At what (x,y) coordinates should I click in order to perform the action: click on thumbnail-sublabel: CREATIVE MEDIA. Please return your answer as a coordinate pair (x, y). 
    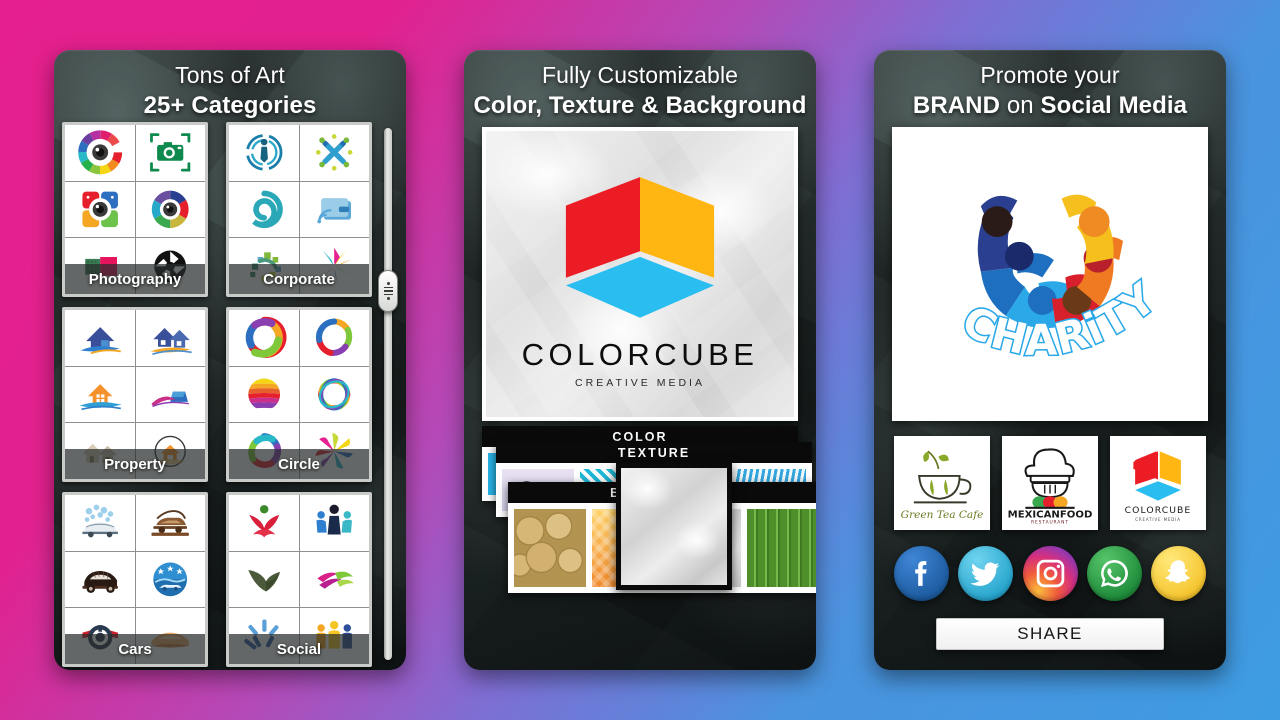
    Looking at the image, I should click on (1158, 519).